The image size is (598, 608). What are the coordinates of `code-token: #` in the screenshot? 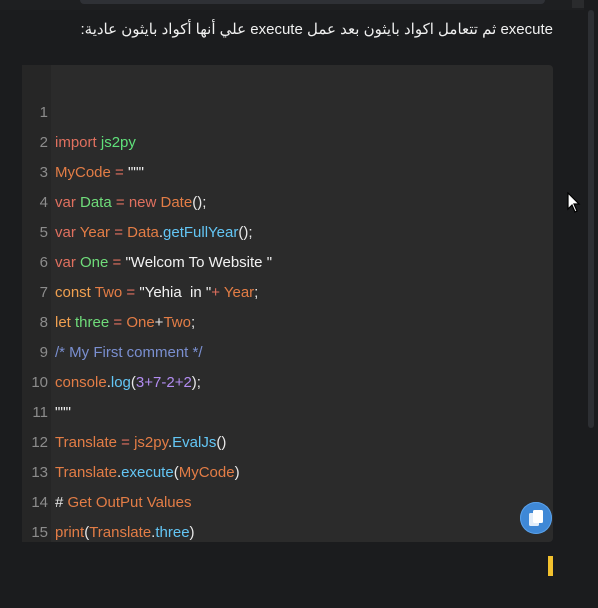 It's located at (61, 502).